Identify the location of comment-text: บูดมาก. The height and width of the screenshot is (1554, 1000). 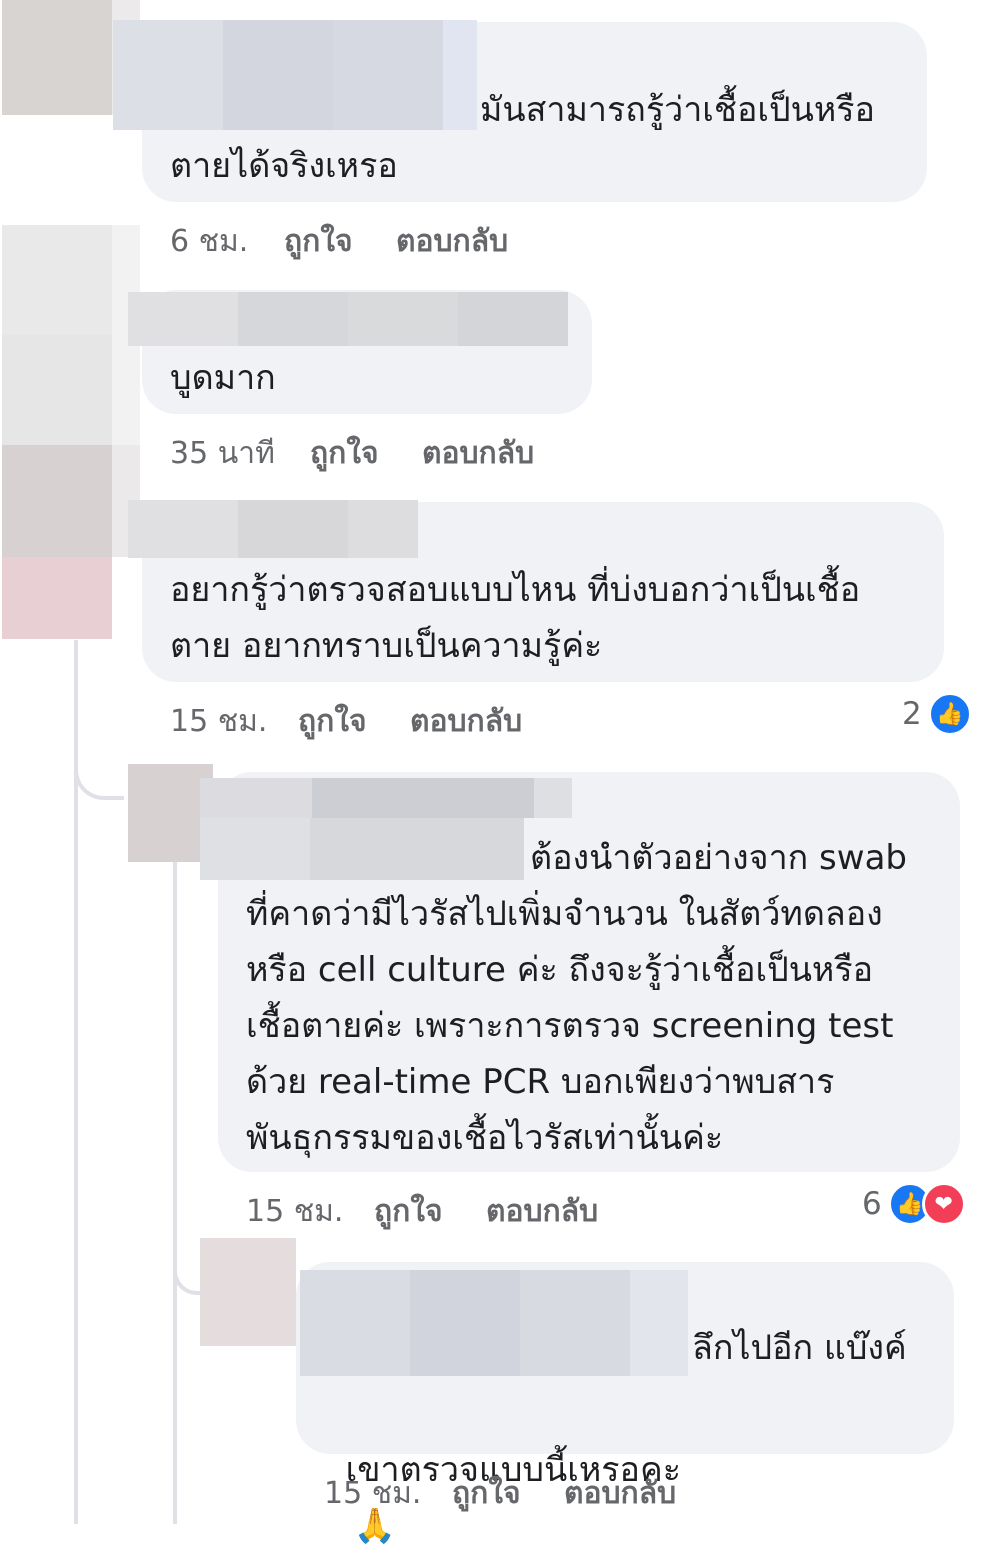
(223, 378).